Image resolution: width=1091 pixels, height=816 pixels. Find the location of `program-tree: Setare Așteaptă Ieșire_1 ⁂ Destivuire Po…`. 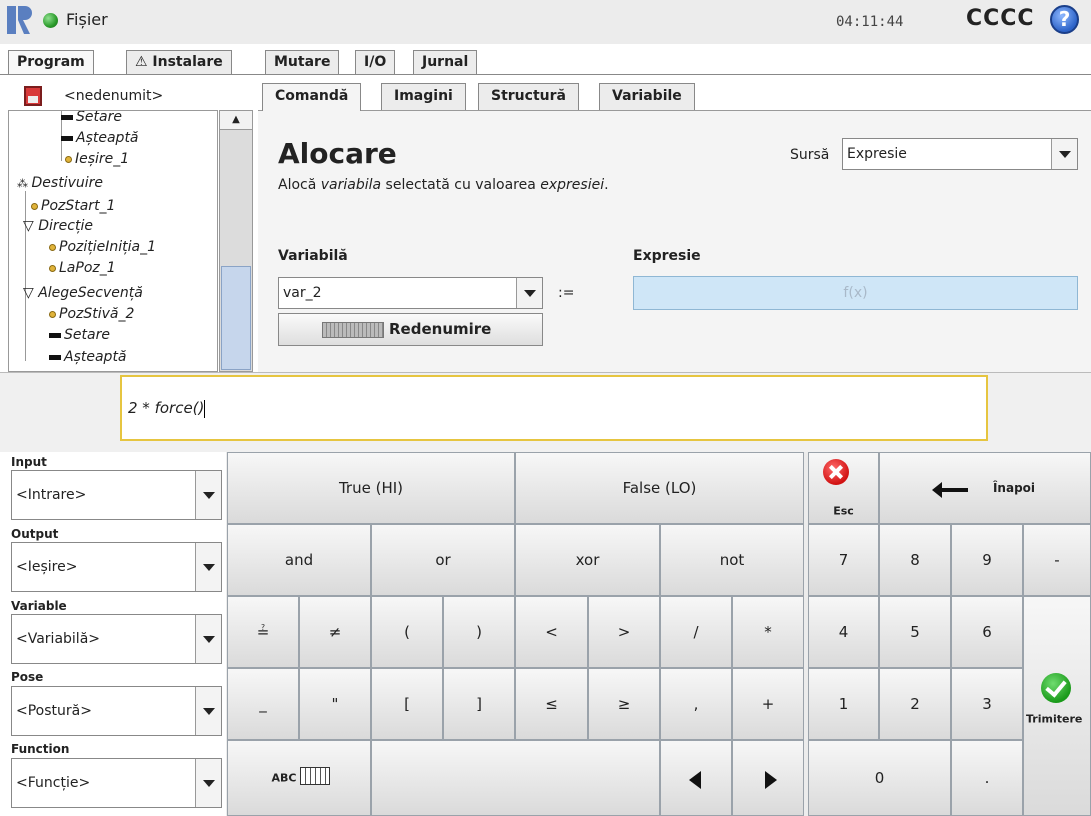

program-tree: Setare Așteaptă Ieșire_1 ⁂ Destivuire Po… is located at coordinates (113, 241).